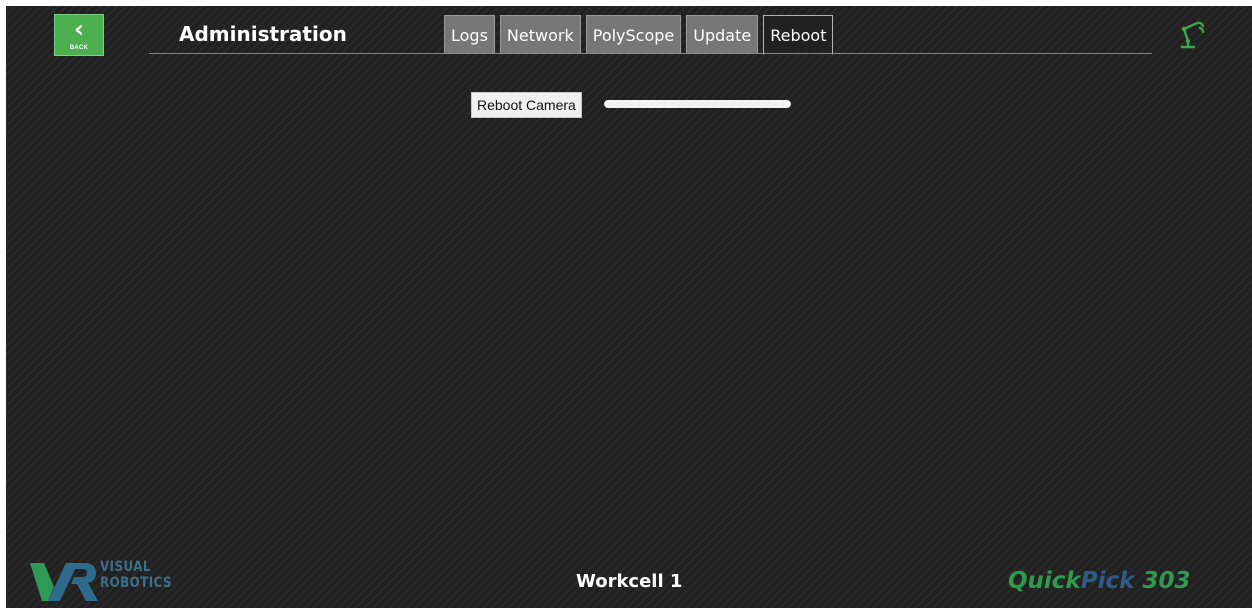 The width and height of the screenshot is (1252, 608). What do you see at coordinates (79, 29) in the screenshot?
I see `chevron-left-icon: ‹` at bounding box center [79, 29].